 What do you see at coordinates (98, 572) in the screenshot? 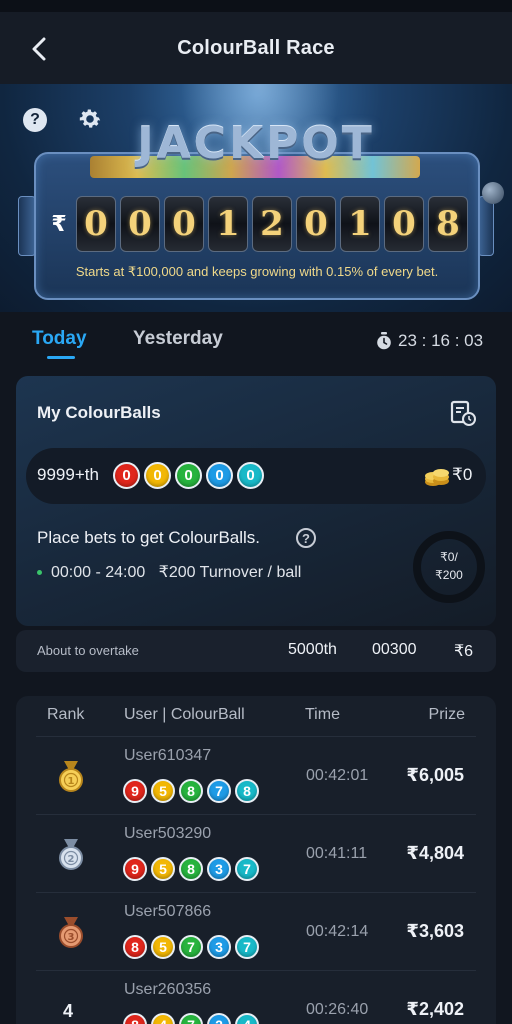
I see `time-window: 00:00 - 24:00` at bounding box center [98, 572].